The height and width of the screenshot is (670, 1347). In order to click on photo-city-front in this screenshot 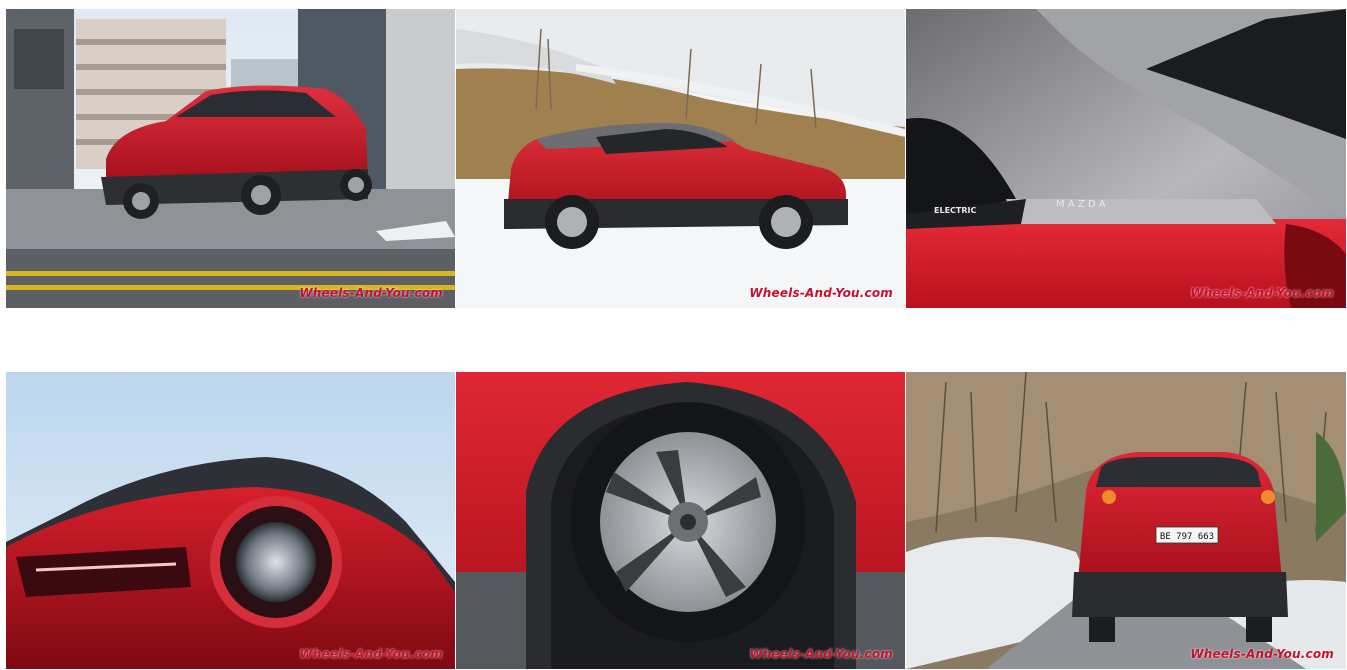, I will do `click(230, 158)`.